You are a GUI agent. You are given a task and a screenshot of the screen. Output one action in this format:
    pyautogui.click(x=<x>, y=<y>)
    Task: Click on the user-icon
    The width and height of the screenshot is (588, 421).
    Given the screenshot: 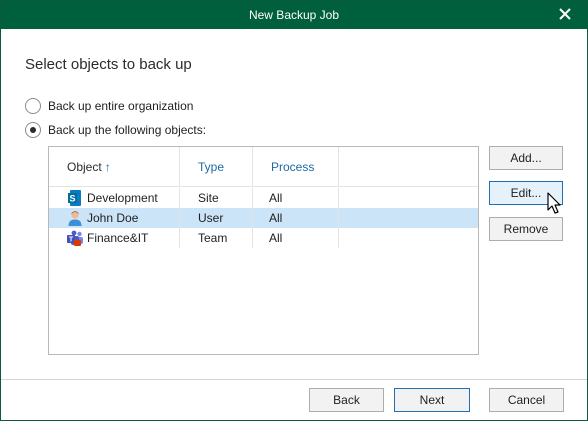 What is the action you would take?
    pyautogui.click(x=75, y=218)
    